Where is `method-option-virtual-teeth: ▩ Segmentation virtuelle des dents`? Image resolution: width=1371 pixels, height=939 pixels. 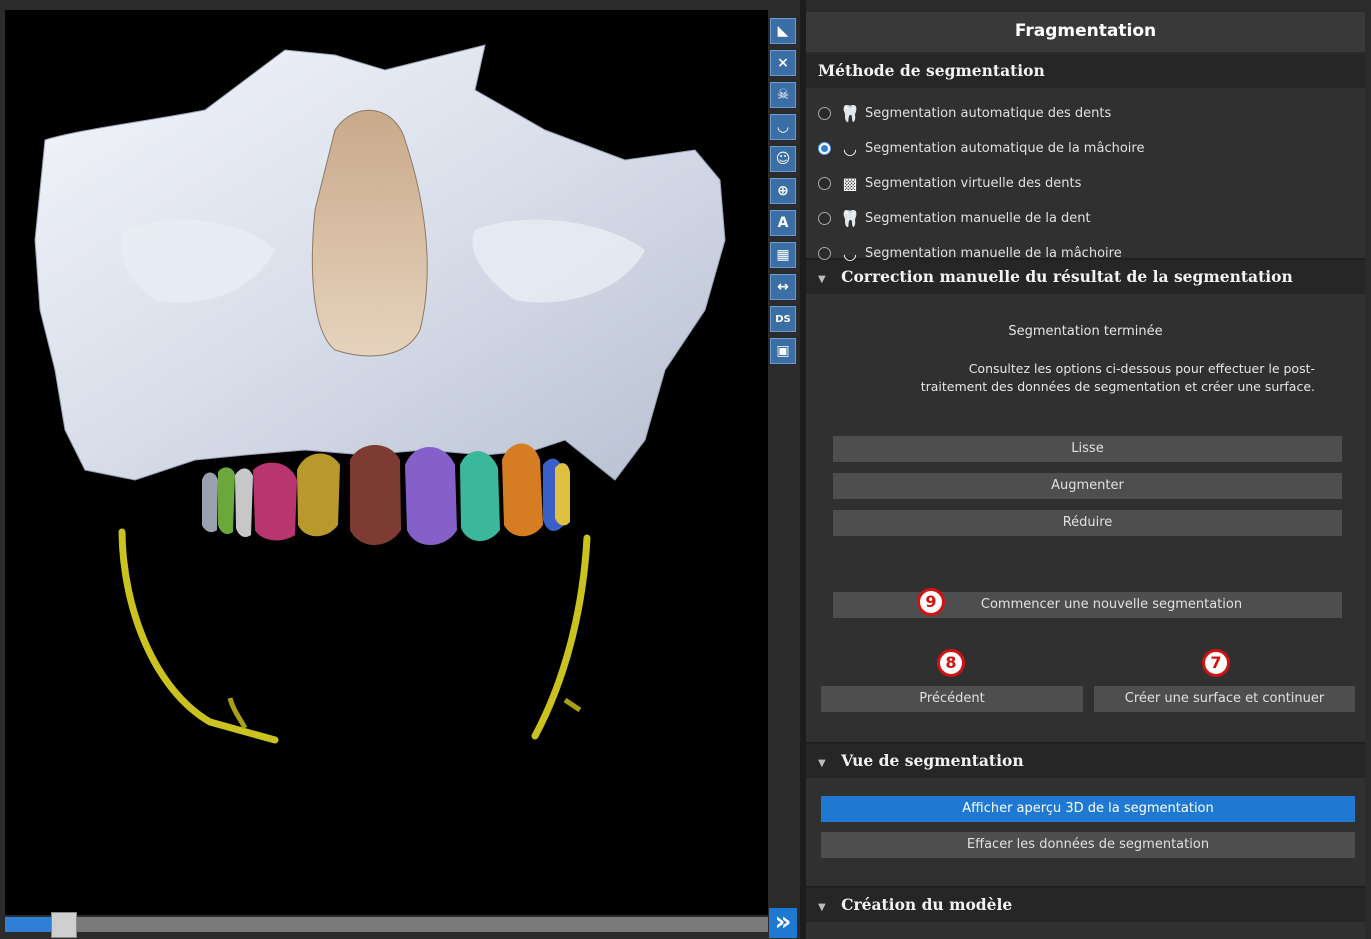
method-option-virtual-teeth: ▩ Segmentation virtuelle des dents is located at coordinates (1091, 183).